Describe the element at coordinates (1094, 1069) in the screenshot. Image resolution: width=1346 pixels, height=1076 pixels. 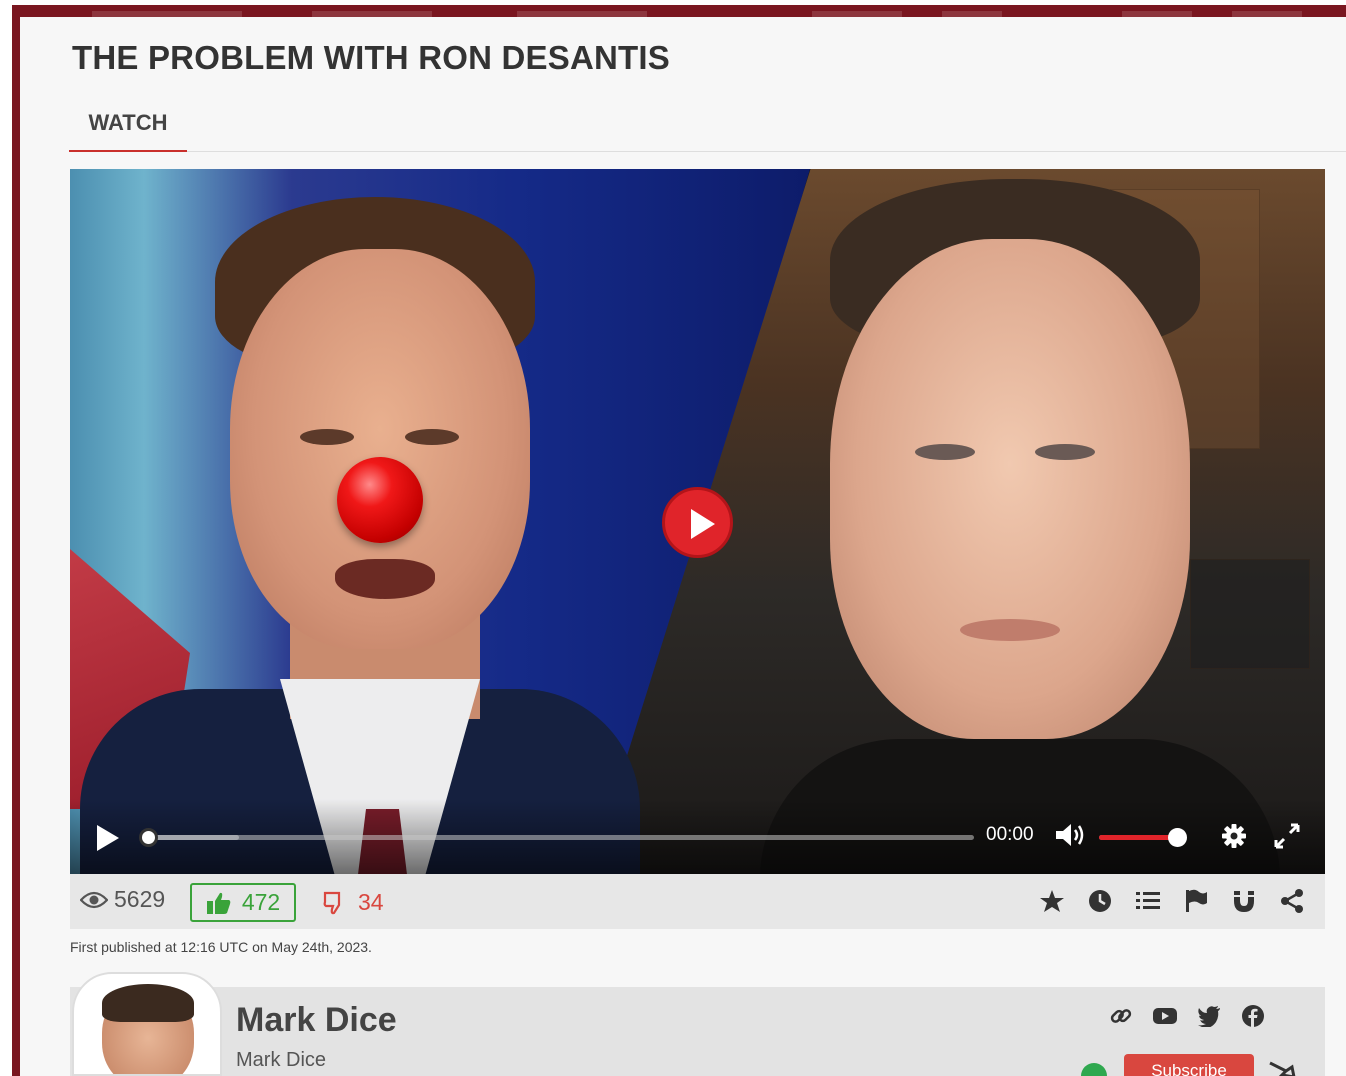
I see `subscriber-count-badge` at that location.